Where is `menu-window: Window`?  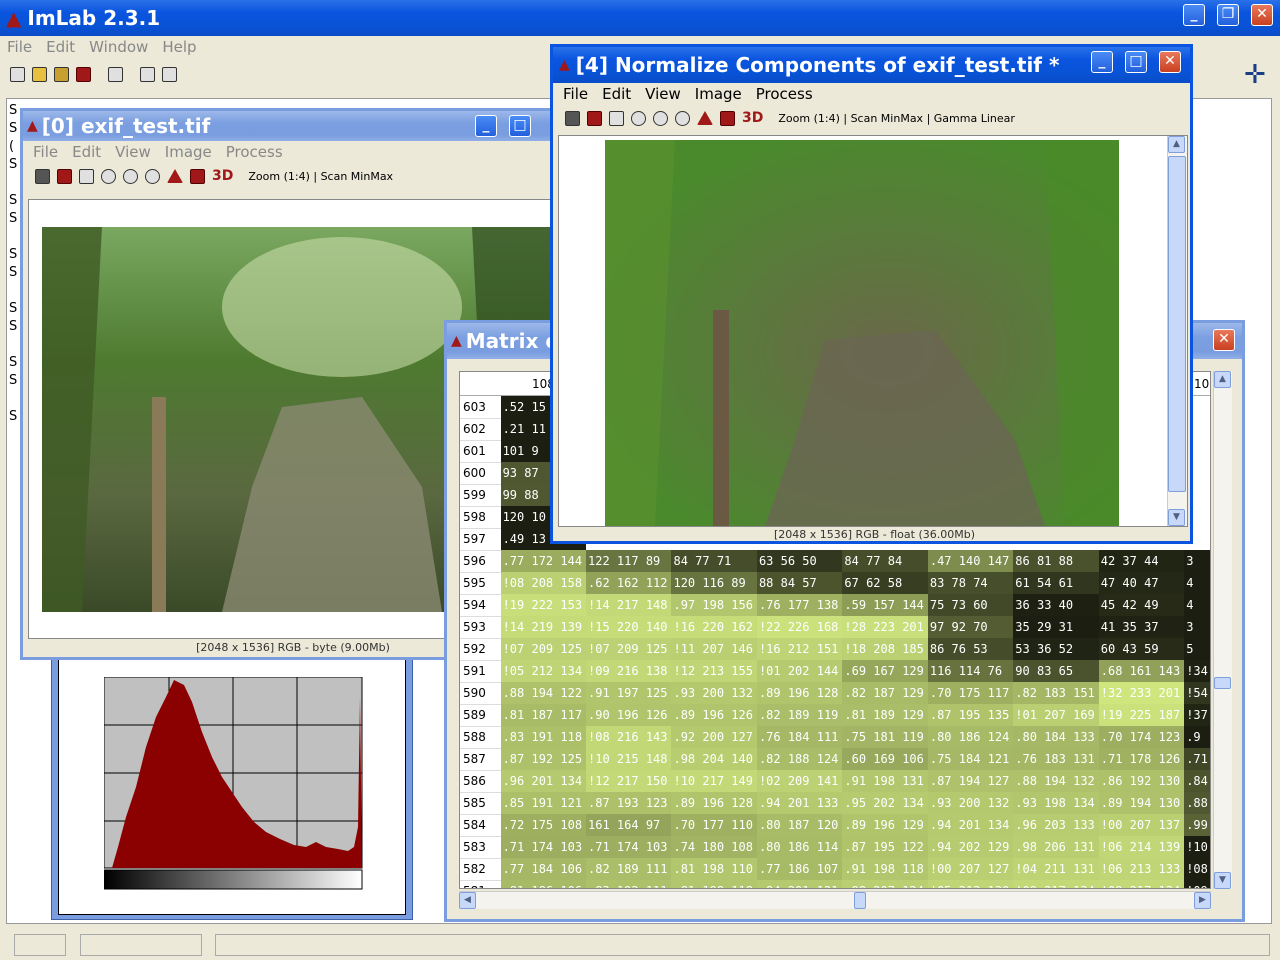 menu-window: Window is located at coordinates (118, 47).